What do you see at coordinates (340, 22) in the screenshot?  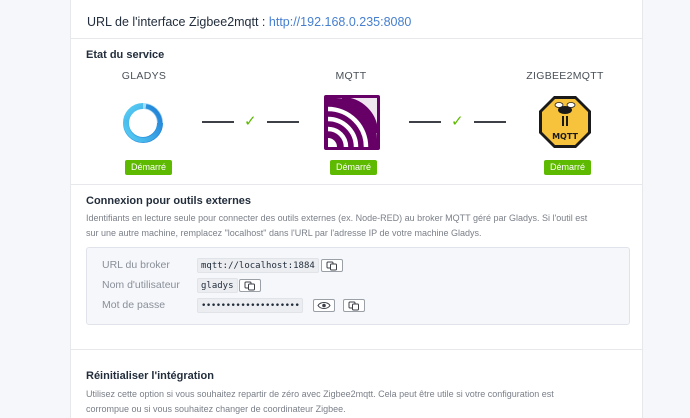 I see `zigbee2mqtt-url-link: http://192.168.0.235:8080` at bounding box center [340, 22].